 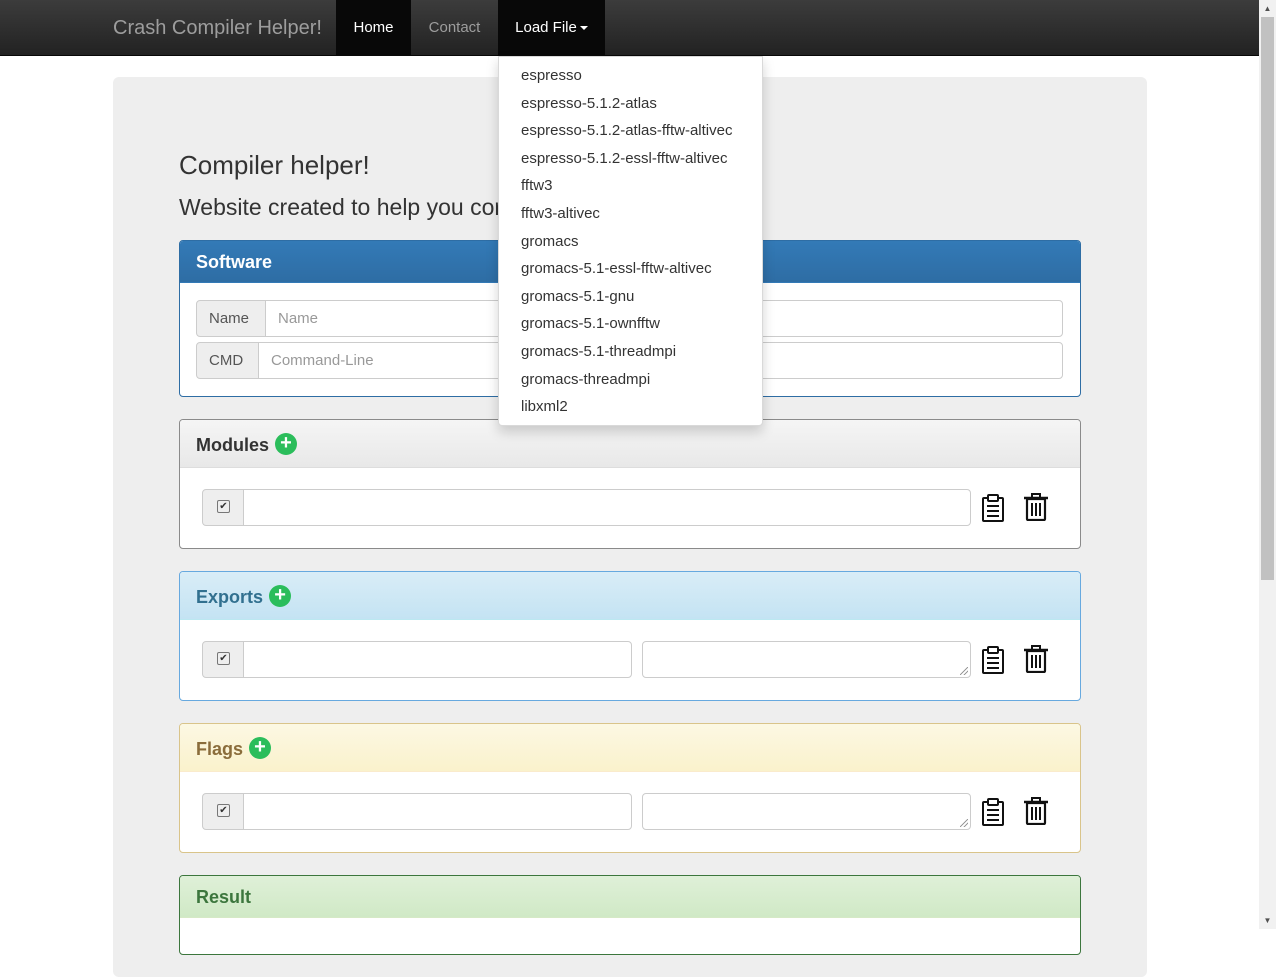 What do you see at coordinates (630, 748) in the screenshot?
I see `flags-heading: Flags +` at bounding box center [630, 748].